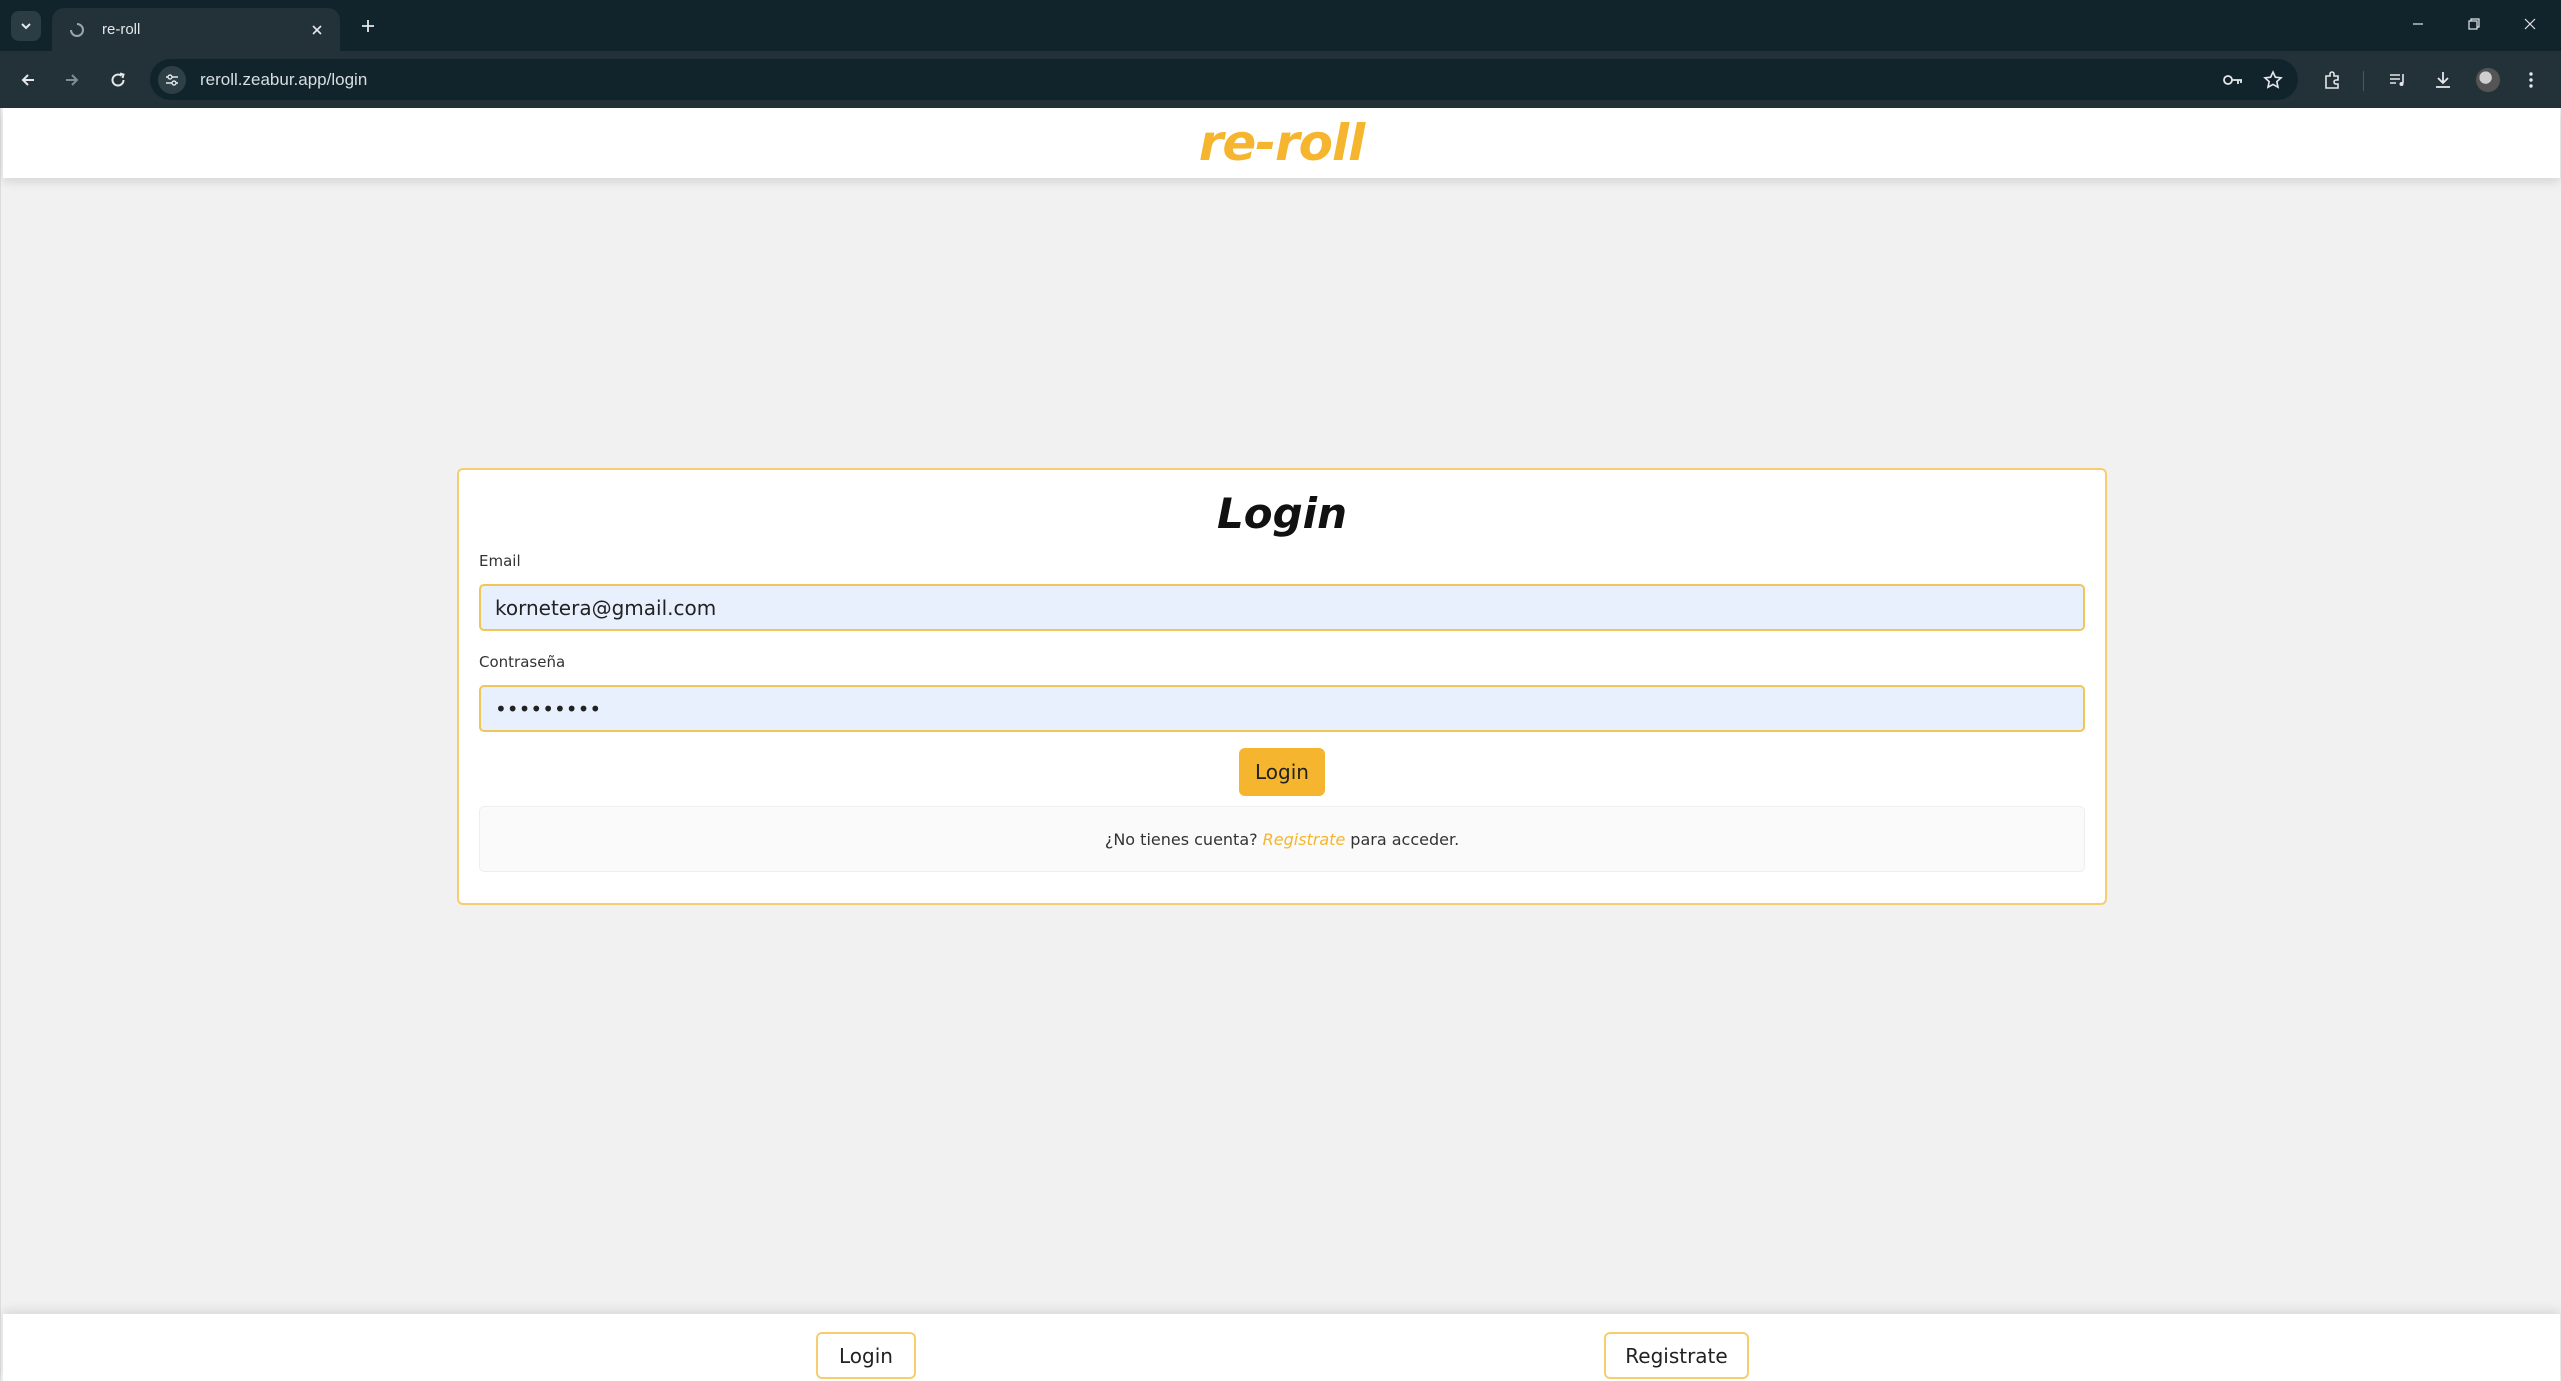 The height and width of the screenshot is (1381, 2561). I want to click on minimize-button, so click(2418, 24).